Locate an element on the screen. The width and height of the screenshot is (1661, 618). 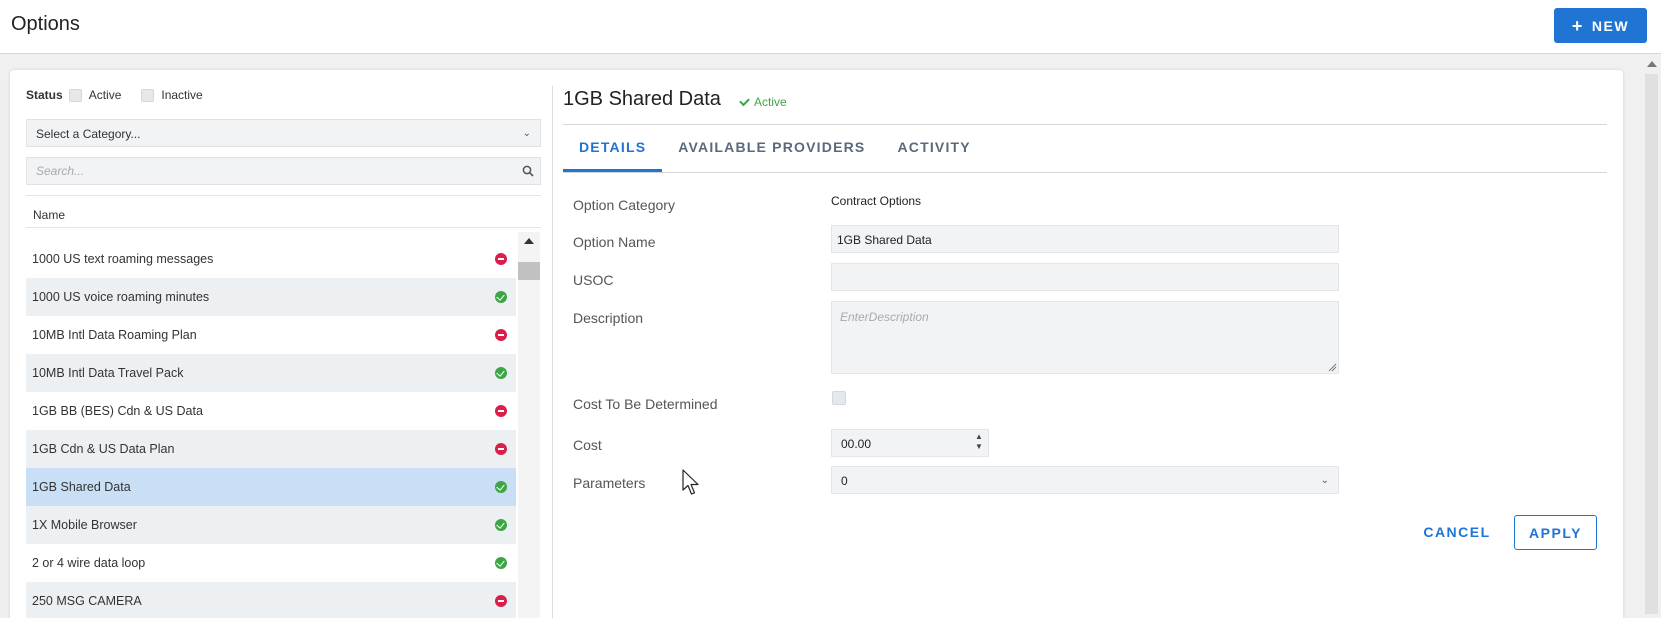
list-item-name: 250 MSG CAMERA is located at coordinates (87, 601).